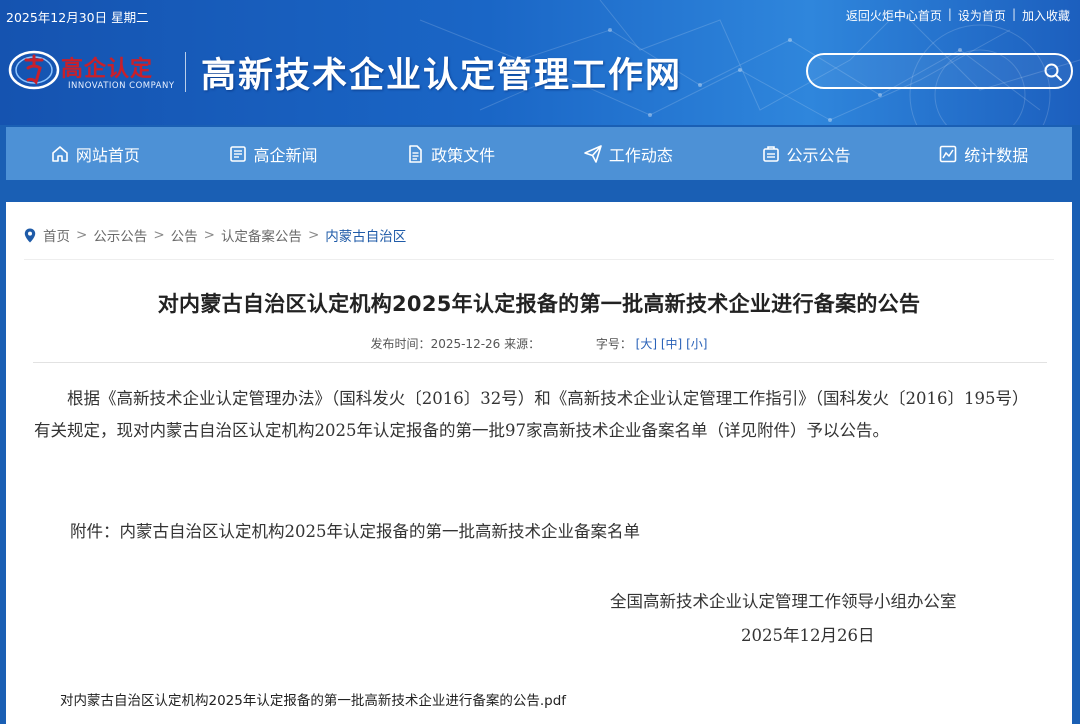  Describe the element at coordinates (540, 16) in the screenshot. I see `top-bar: 2025年12月30日 星期二 返回火炬中心首页 | 设为首页 | 加入收藏` at that location.